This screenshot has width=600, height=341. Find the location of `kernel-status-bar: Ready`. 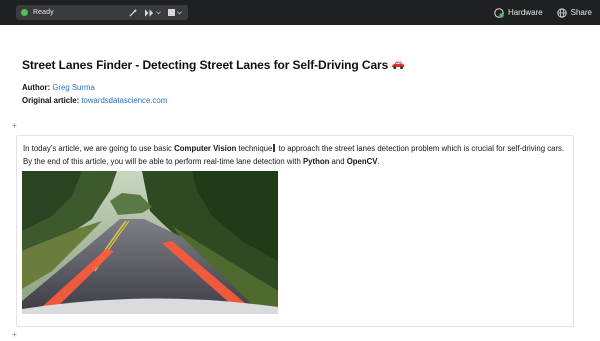

kernel-status-bar: Ready is located at coordinates (102, 12).